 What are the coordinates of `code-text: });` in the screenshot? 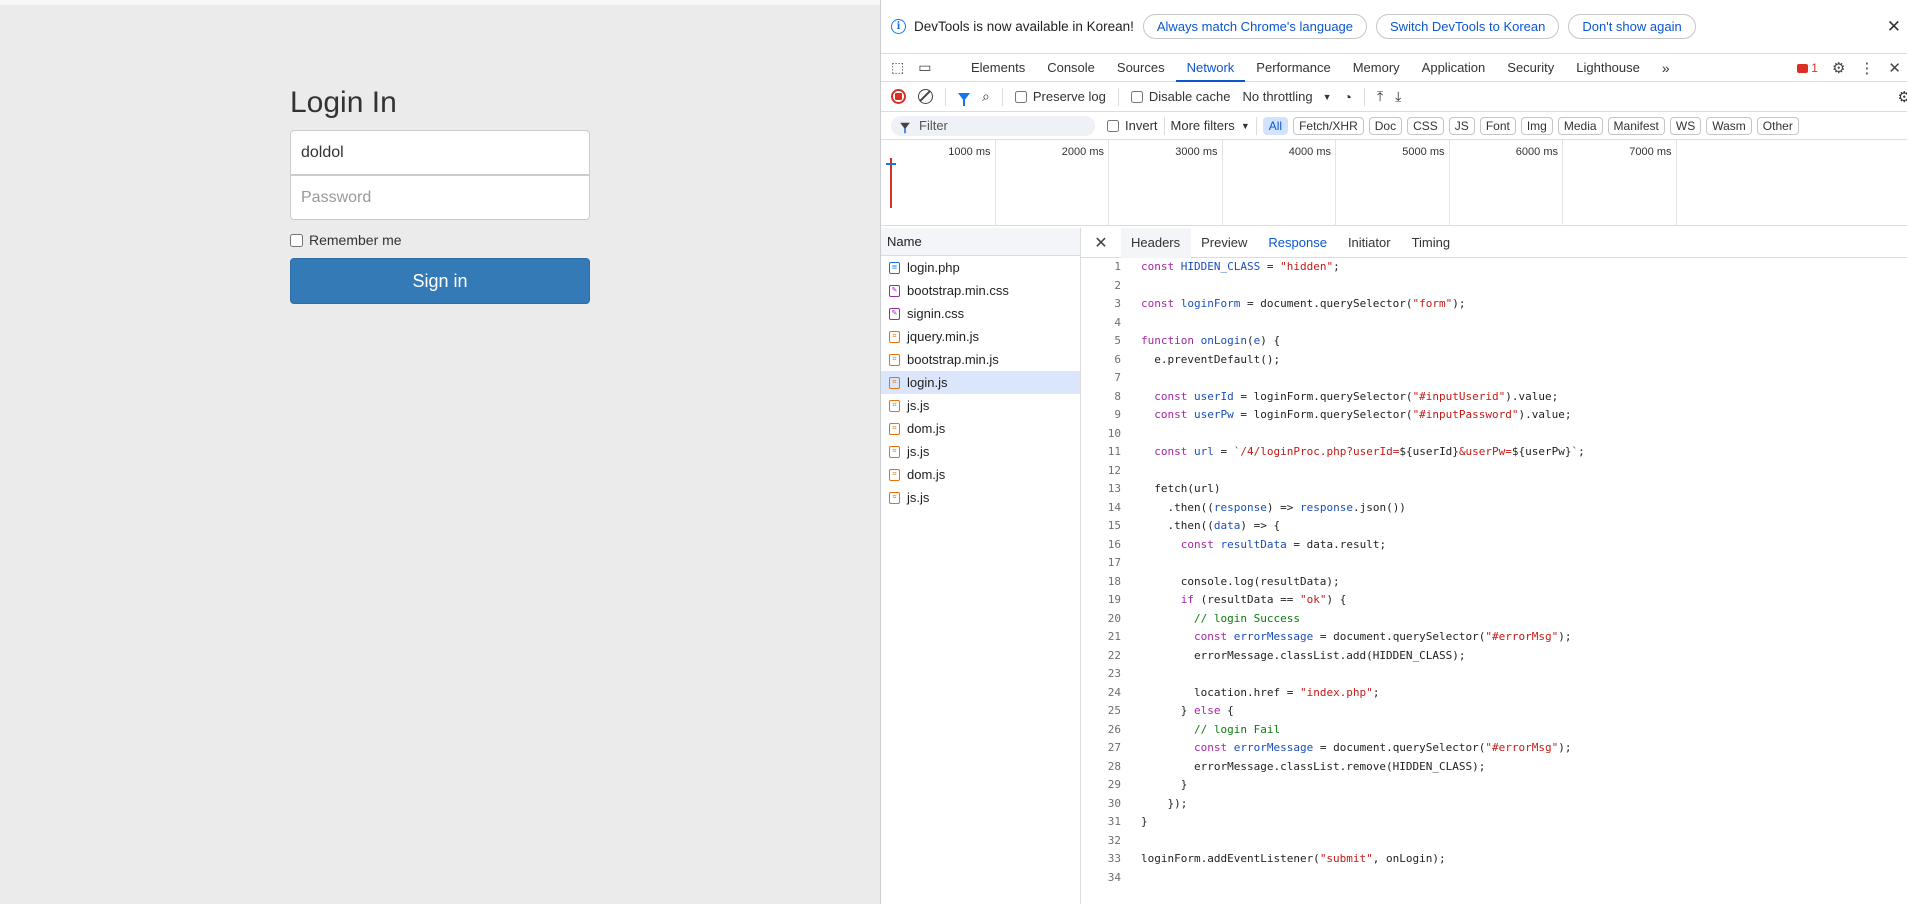 It's located at (1164, 803).